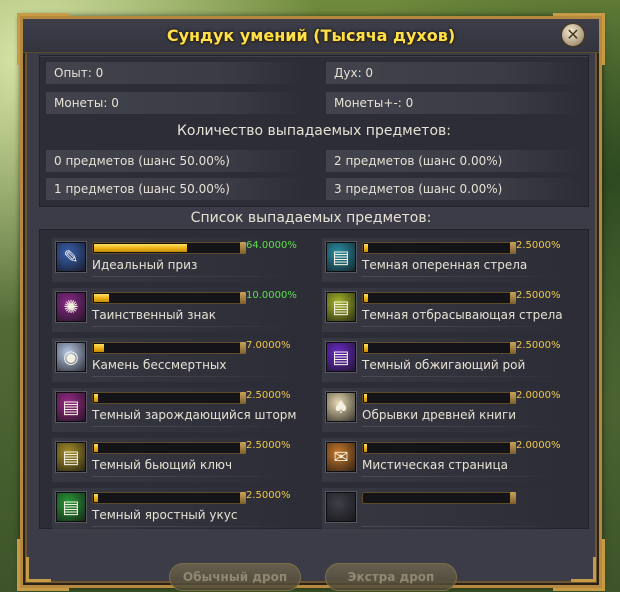 Image resolution: width=620 pixels, height=592 pixels. What do you see at coordinates (71, 457) in the screenshot?
I see `book-gold-icon: ▤` at bounding box center [71, 457].